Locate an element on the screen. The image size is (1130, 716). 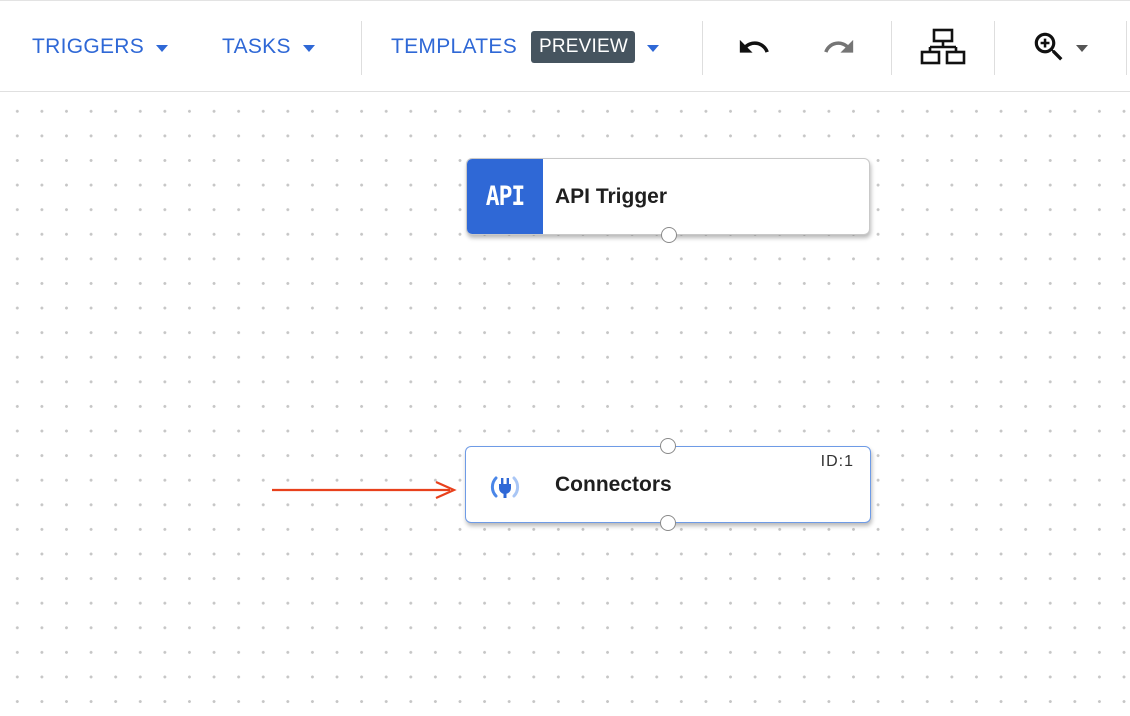
api-trigger-node: API API Trigger is located at coordinates (668, 200).